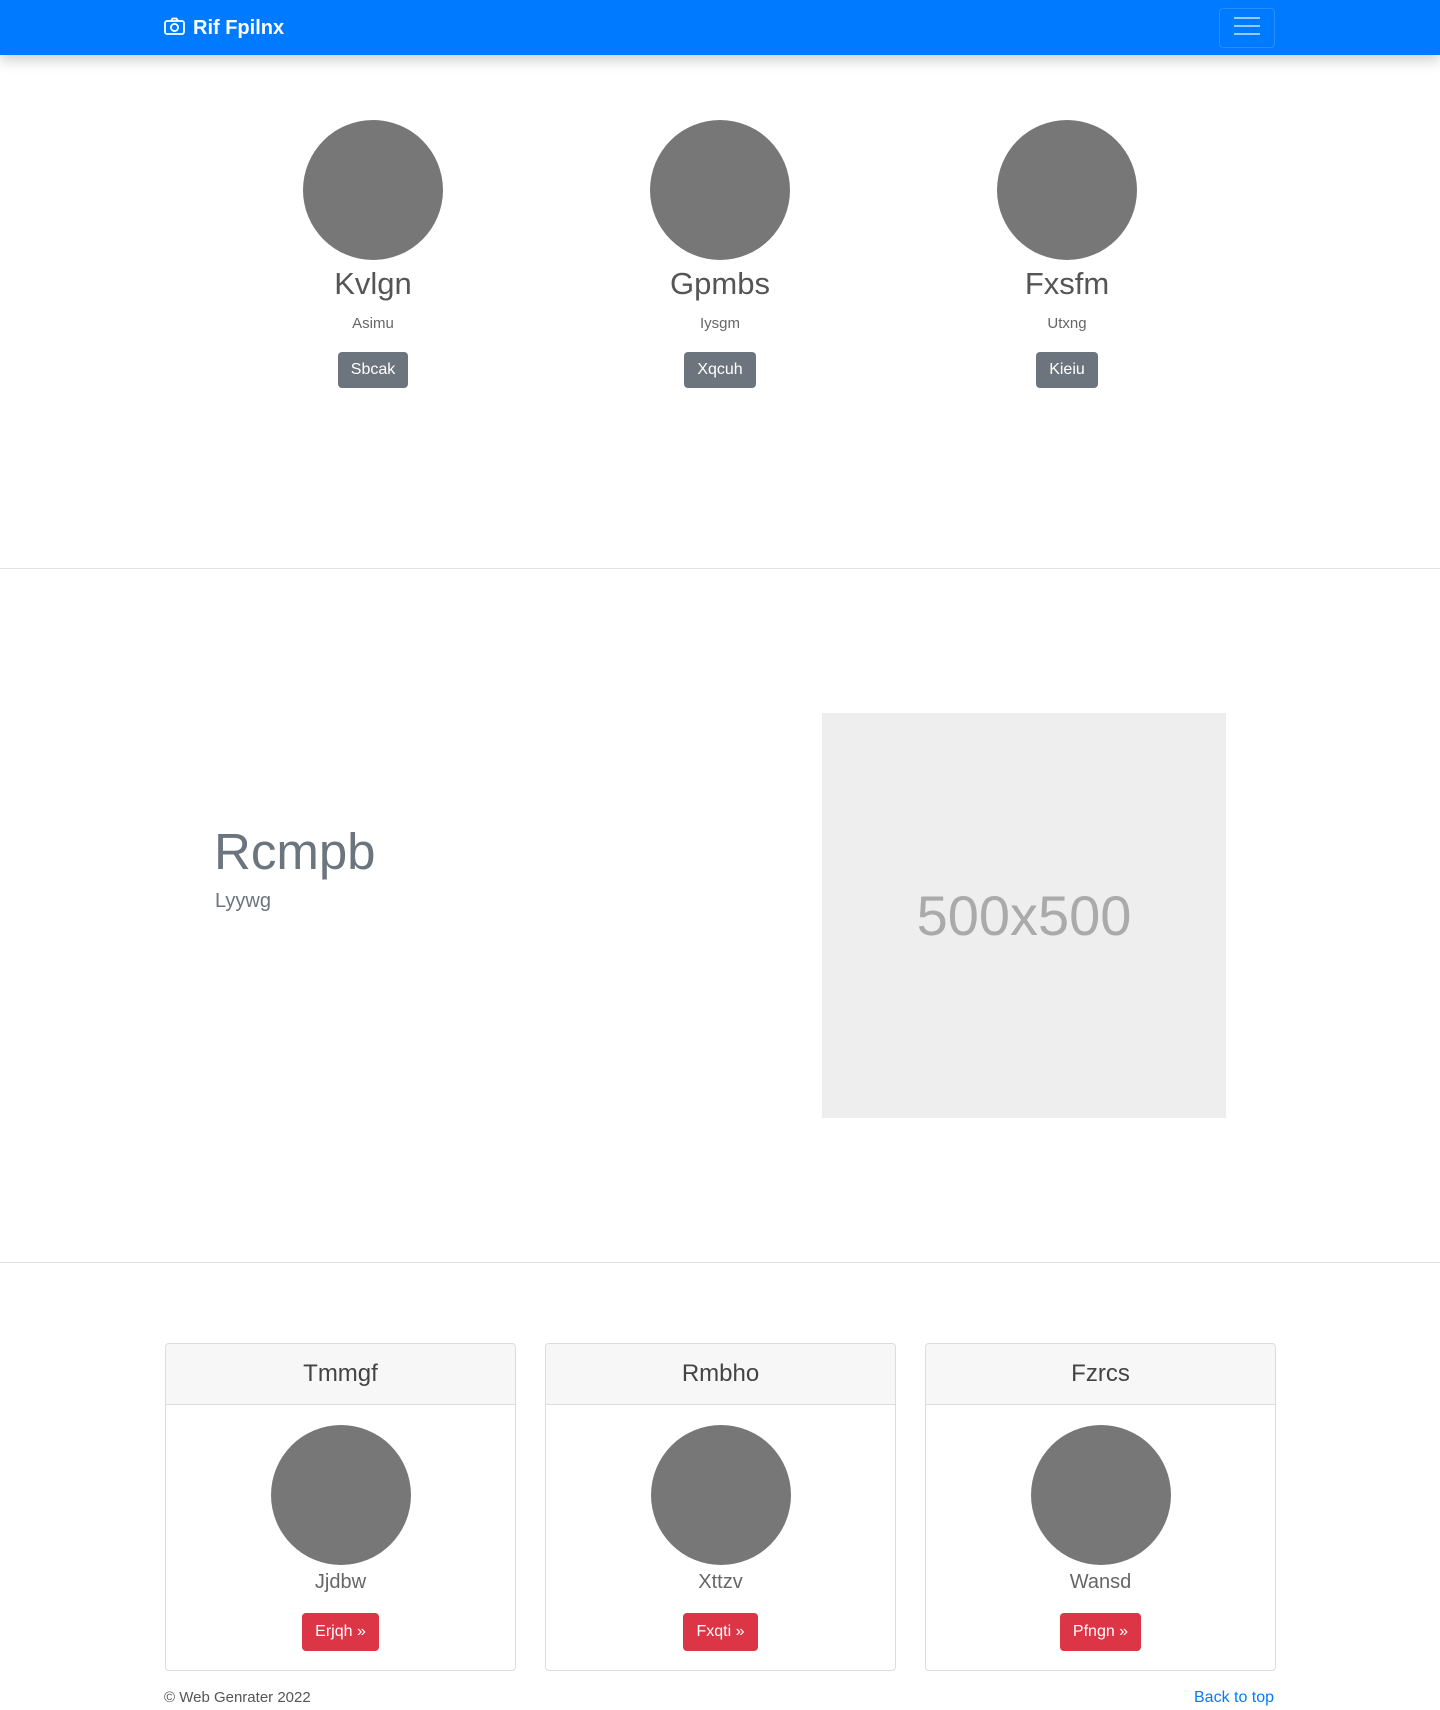  Describe the element at coordinates (373, 370) in the screenshot. I see `profile-button: Sbcak` at that location.